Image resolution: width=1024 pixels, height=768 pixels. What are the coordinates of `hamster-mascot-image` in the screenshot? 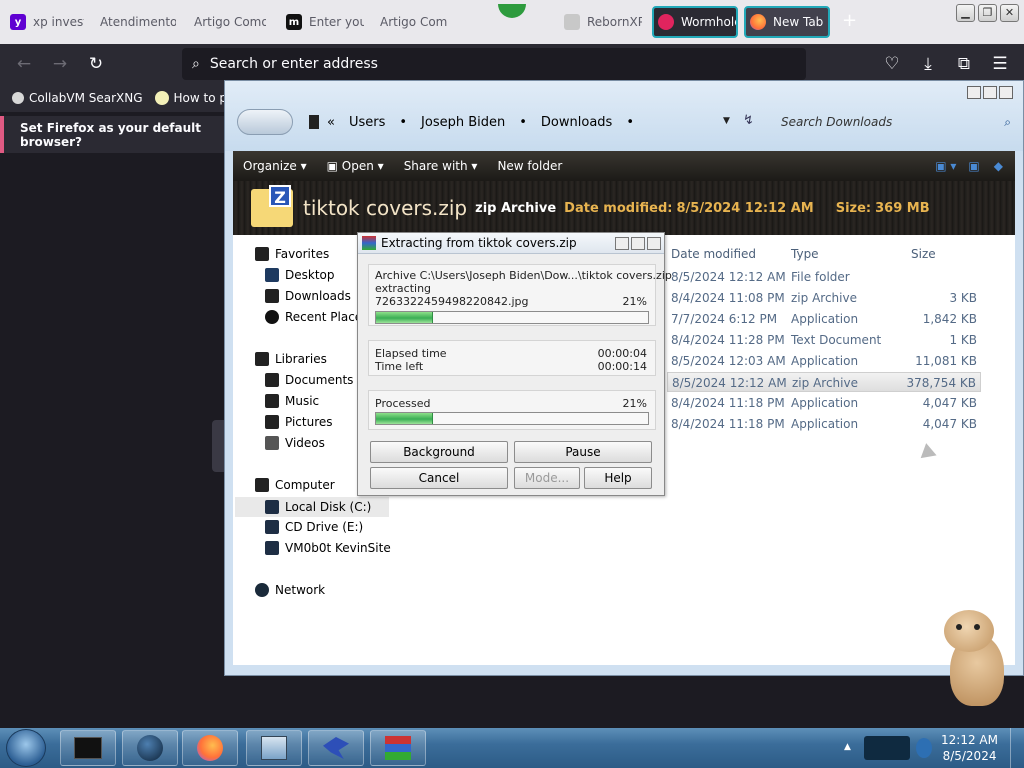 It's located at (973, 656).